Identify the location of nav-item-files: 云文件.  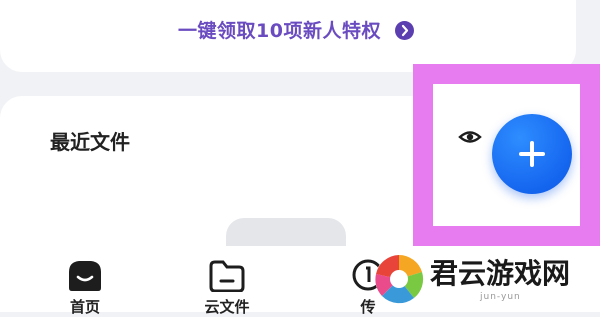
(227, 281).